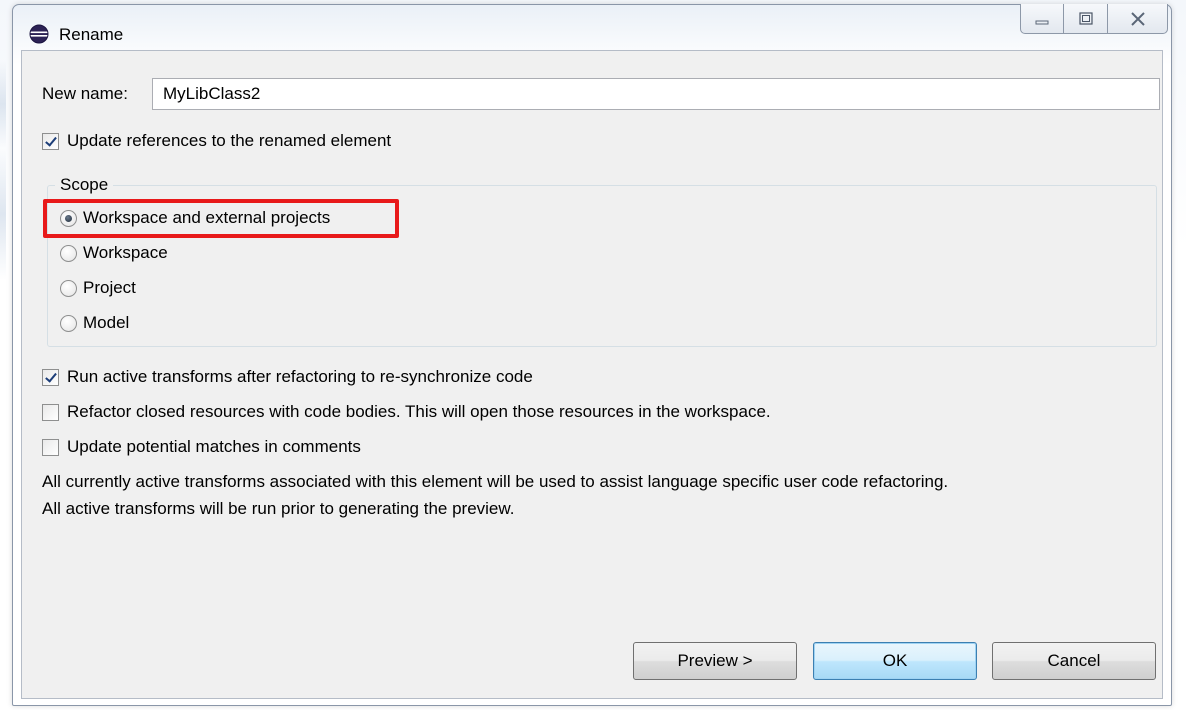  Describe the element at coordinates (3, 170) in the screenshot. I see `background-edge` at that location.